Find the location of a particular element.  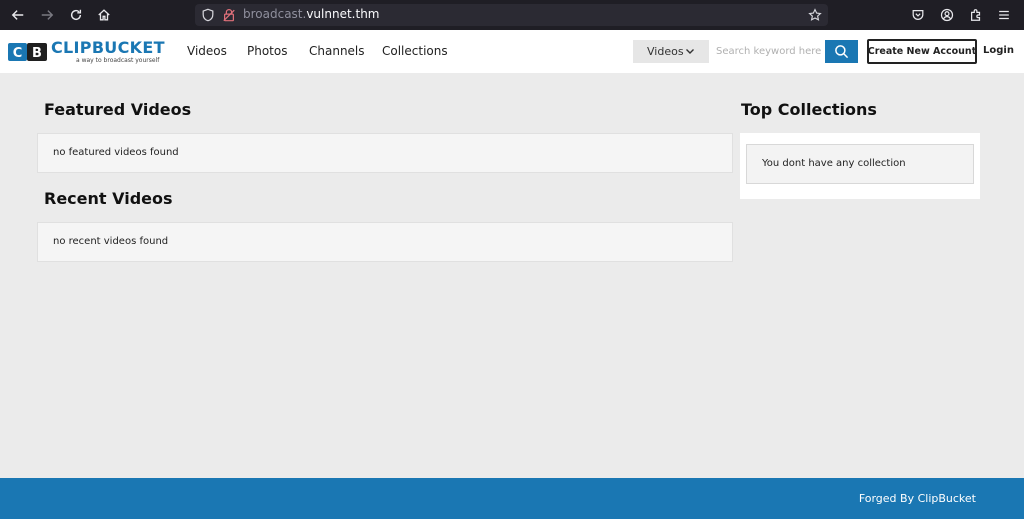

logo-cb-icon: C B is located at coordinates (27, 52).